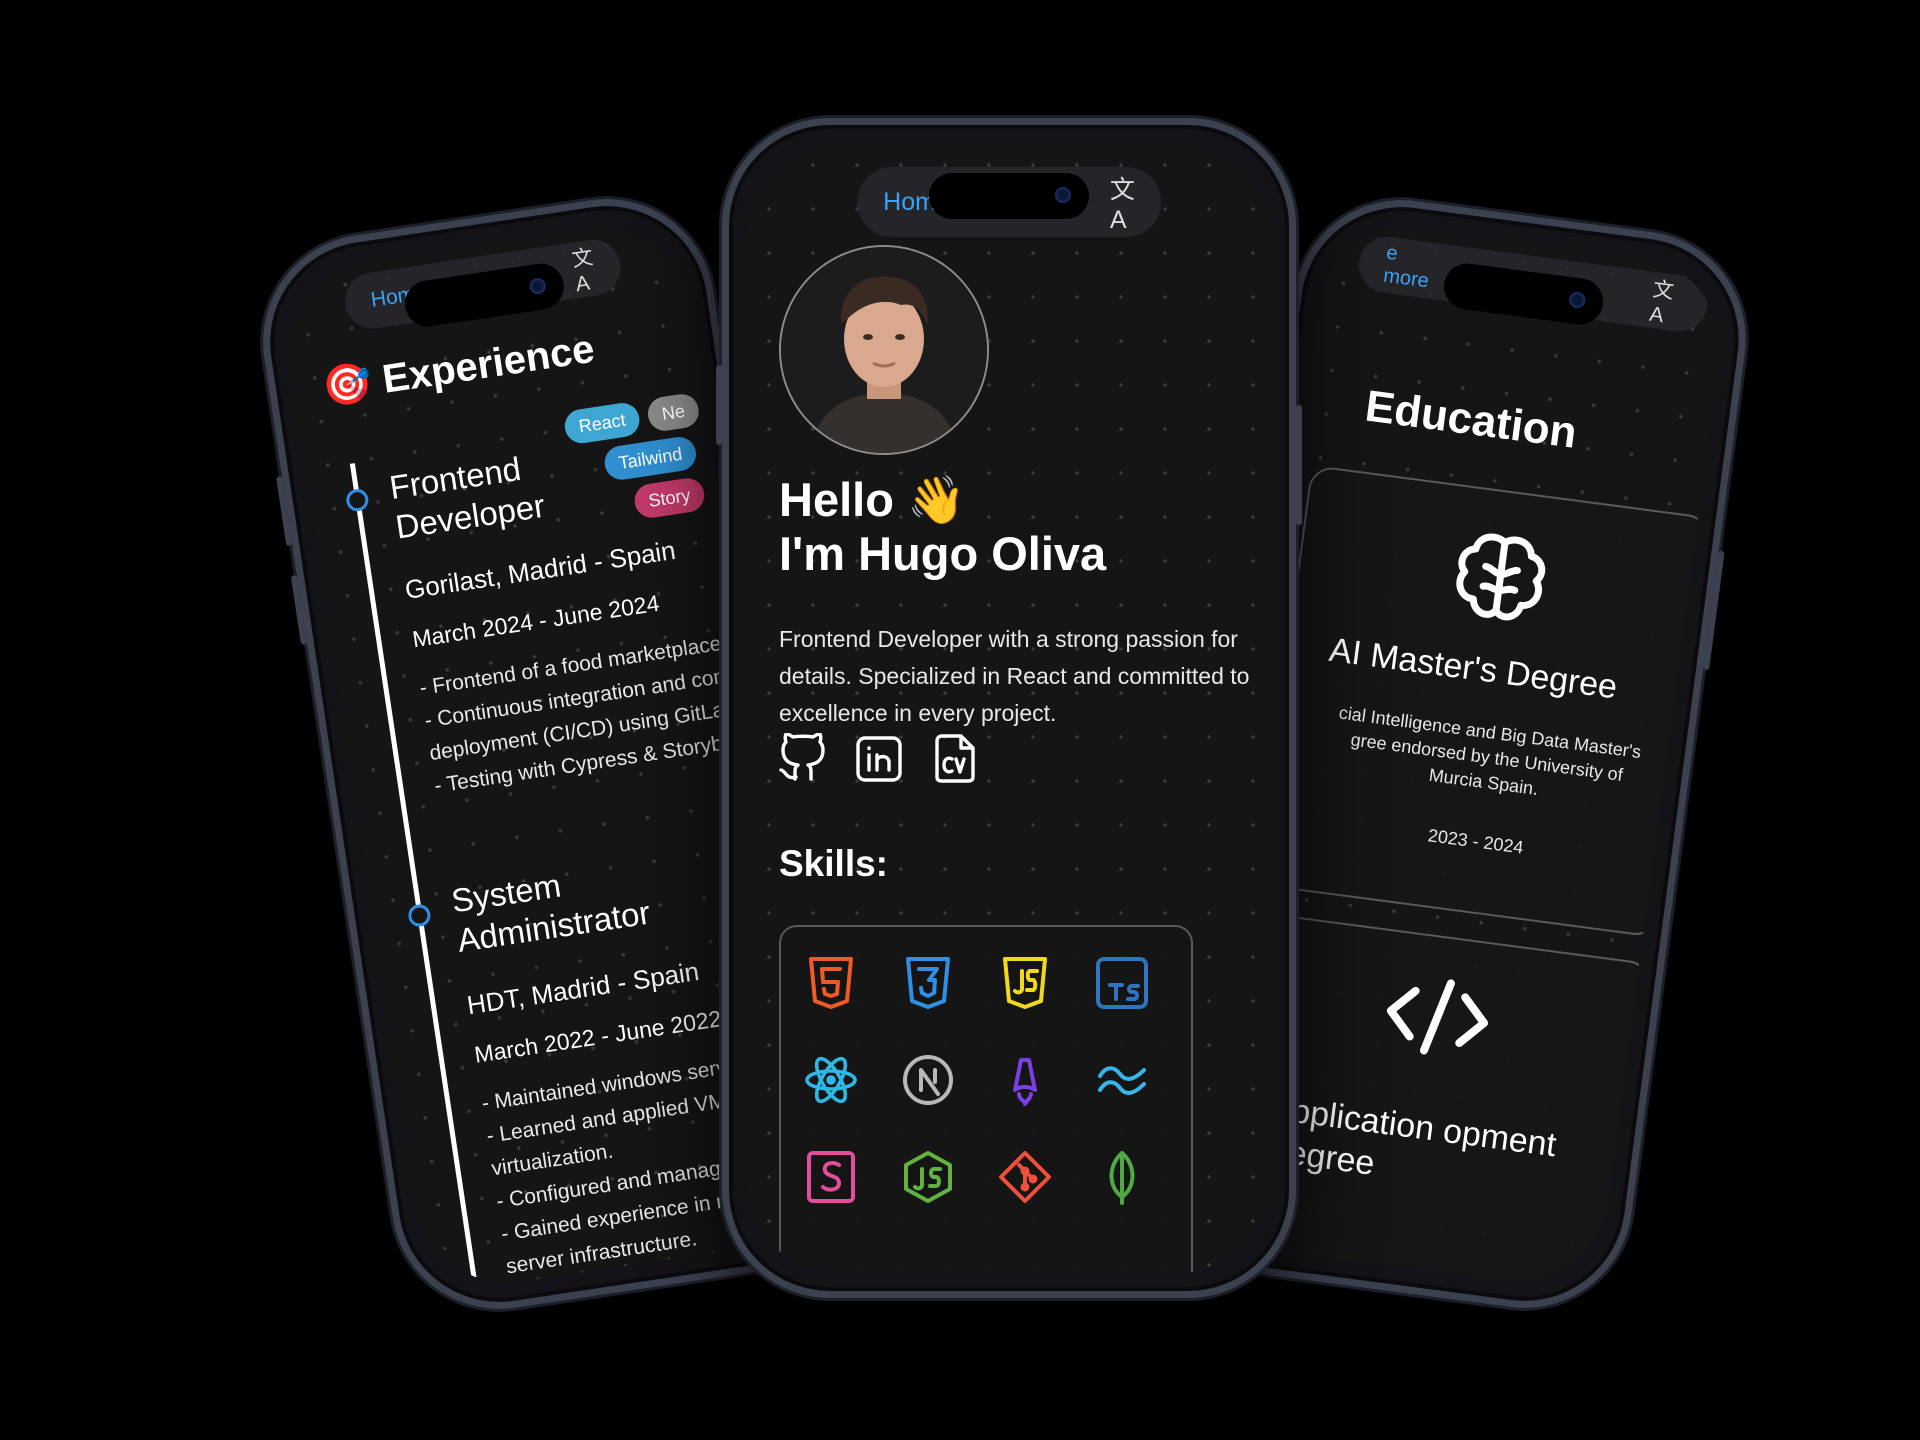  What do you see at coordinates (1473, 668) in the screenshot?
I see `degree-title: AI Master's Degree` at bounding box center [1473, 668].